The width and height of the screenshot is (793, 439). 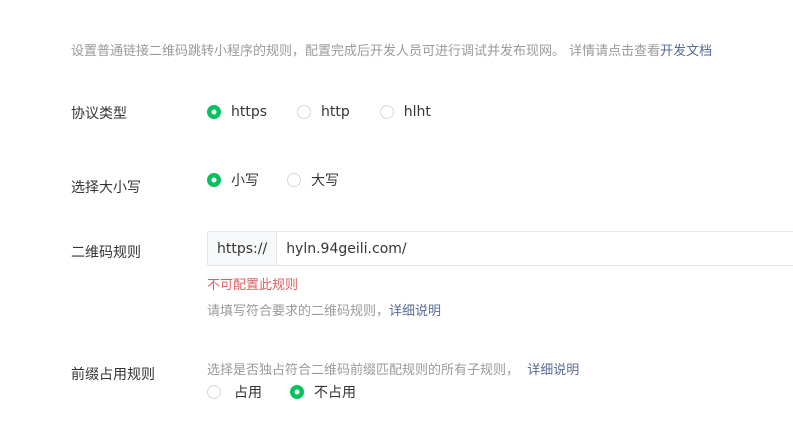 I want to click on protocol-radio-https: https, so click(x=237, y=112).